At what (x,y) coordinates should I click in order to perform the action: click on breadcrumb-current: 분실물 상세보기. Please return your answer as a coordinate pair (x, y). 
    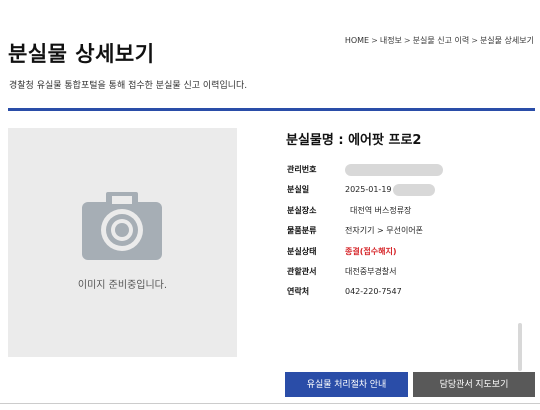
    Looking at the image, I should click on (506, 40).